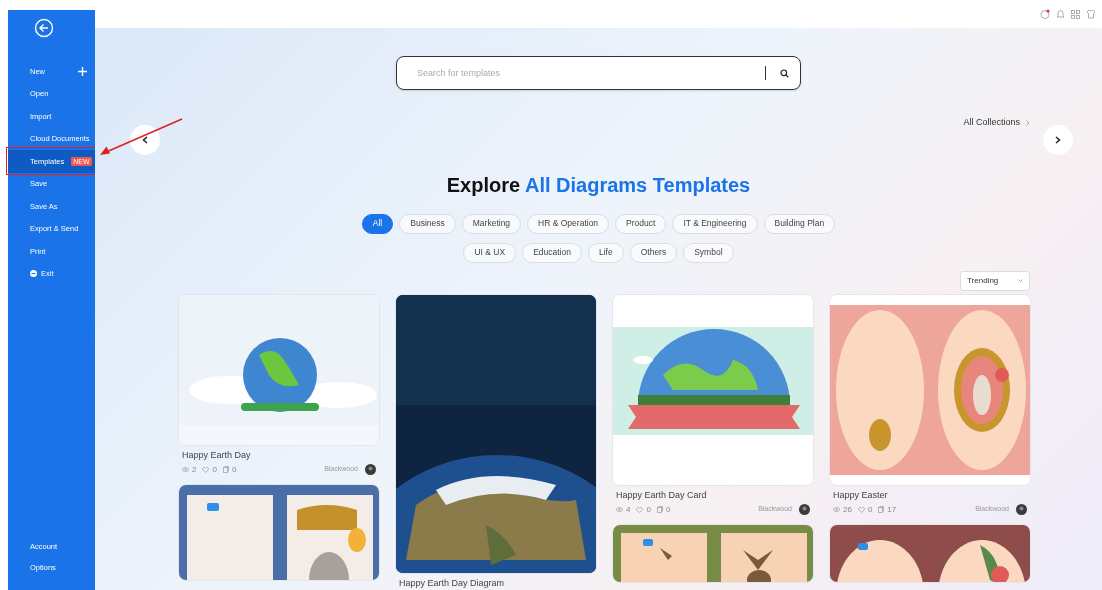 The image size is (1102, 590). What do you see at coordinates (653, 252) in the screenshot?
I see `category-chip: Others` at bounding box center [653, 252].